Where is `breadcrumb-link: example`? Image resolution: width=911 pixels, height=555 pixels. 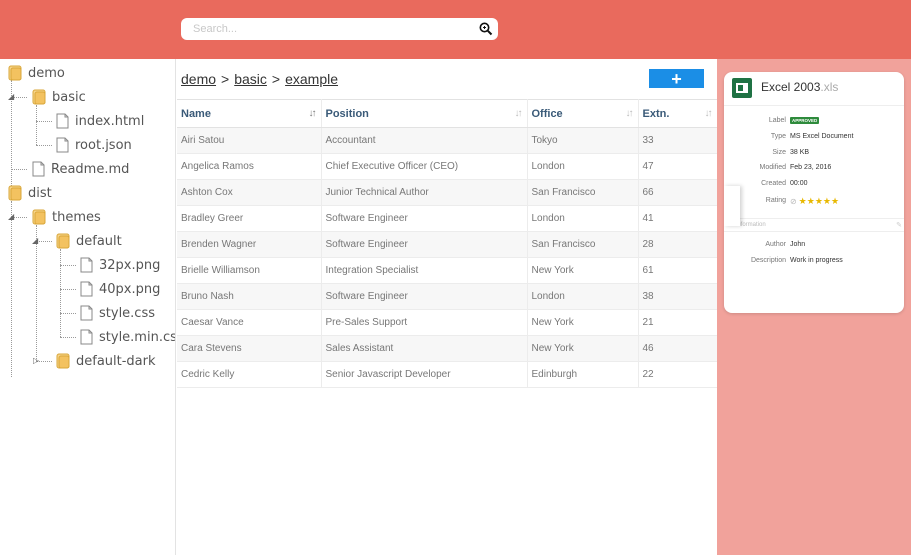 breadcrumb-link: example is located at coordinates (311, 79).